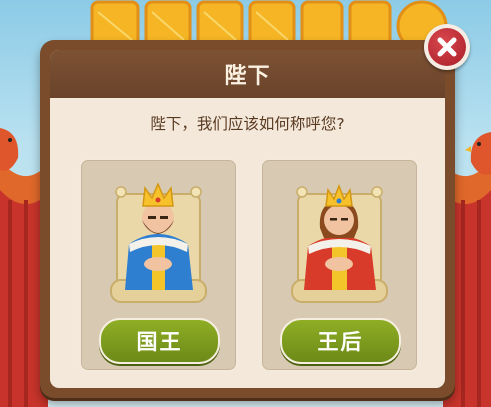  I want to click on close-icon, so click(447, 47).